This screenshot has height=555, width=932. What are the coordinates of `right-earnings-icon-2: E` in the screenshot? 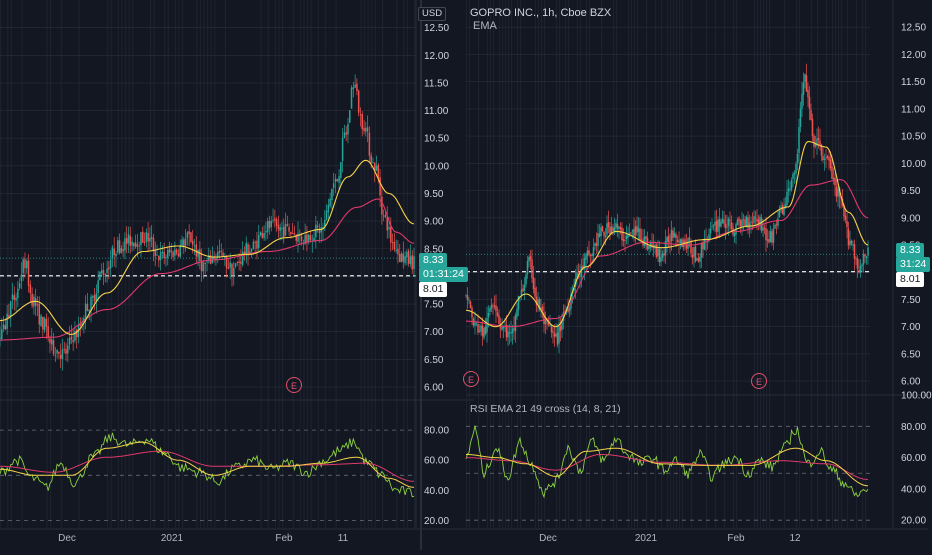 It's located at (759, 381).